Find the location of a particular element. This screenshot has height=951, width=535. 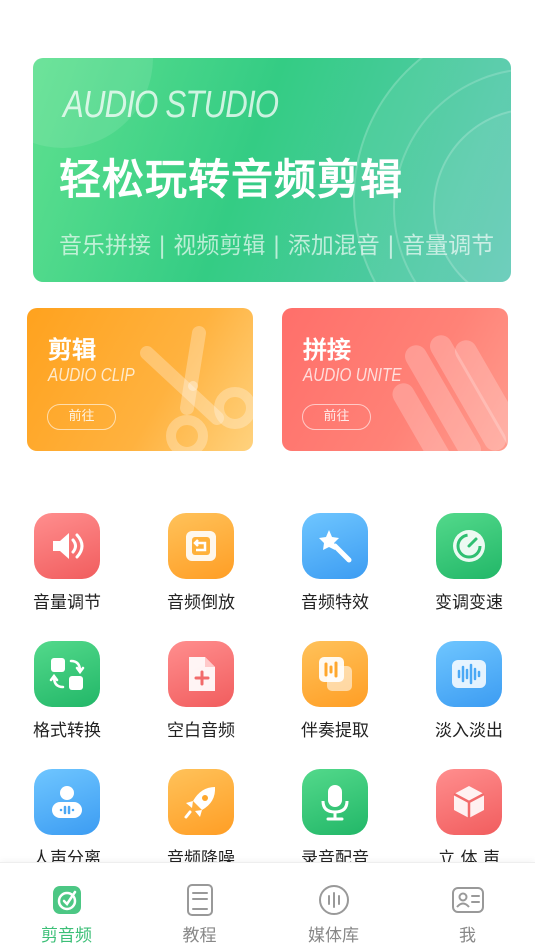

card-english-title: AUDIO UNITE is located at coordinates (352, 375).